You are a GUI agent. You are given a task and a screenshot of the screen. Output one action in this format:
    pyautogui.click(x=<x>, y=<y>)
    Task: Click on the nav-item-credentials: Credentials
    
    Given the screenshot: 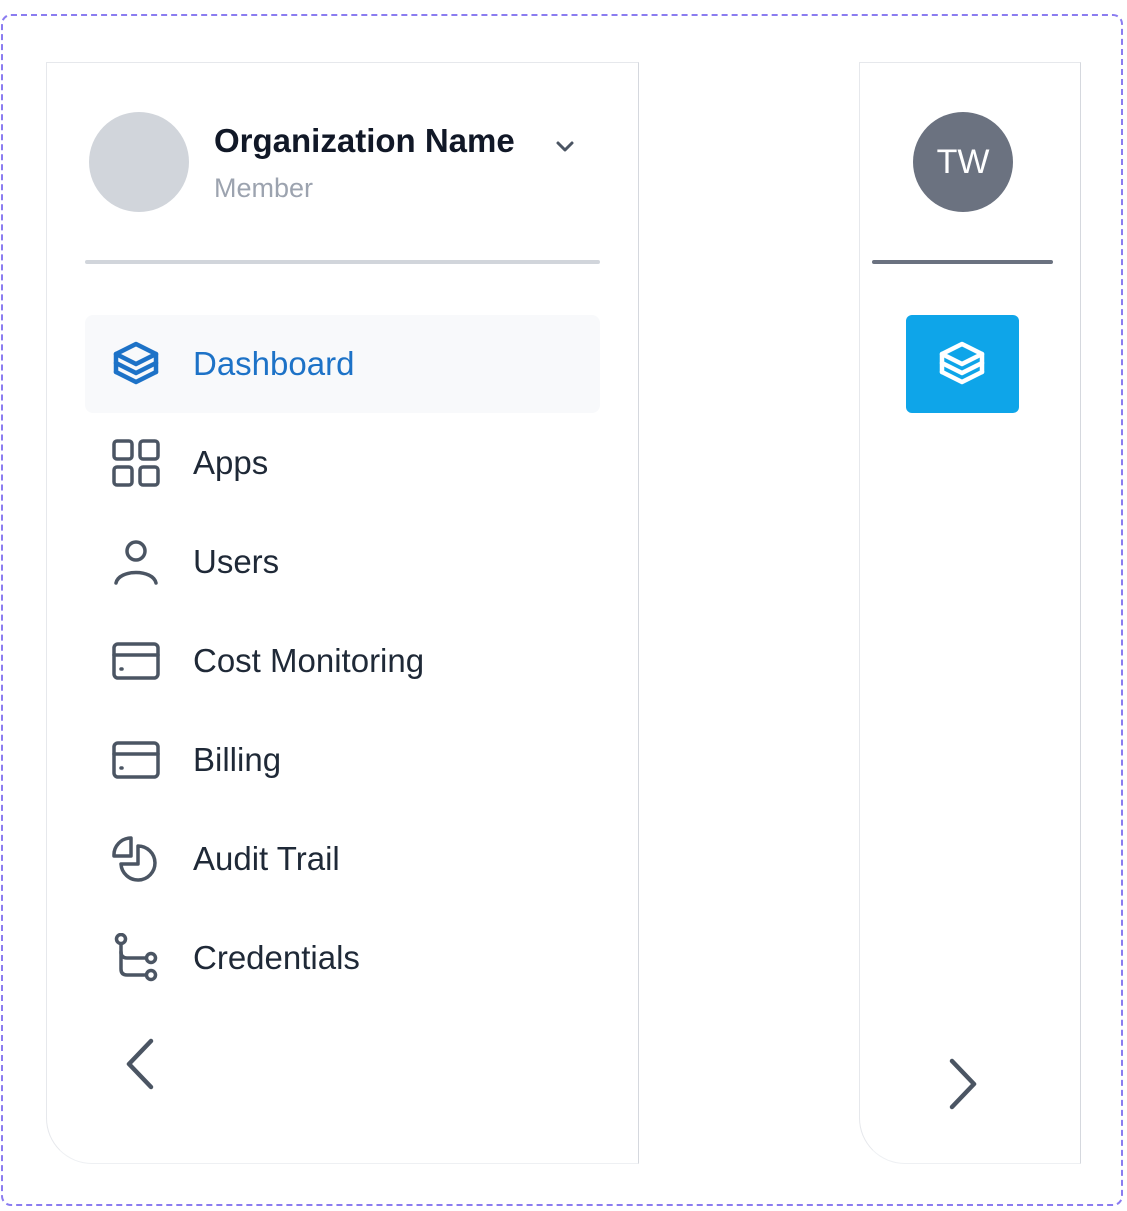 What is the action you would take?
    pyautogui.click(x=342, y=958)
    